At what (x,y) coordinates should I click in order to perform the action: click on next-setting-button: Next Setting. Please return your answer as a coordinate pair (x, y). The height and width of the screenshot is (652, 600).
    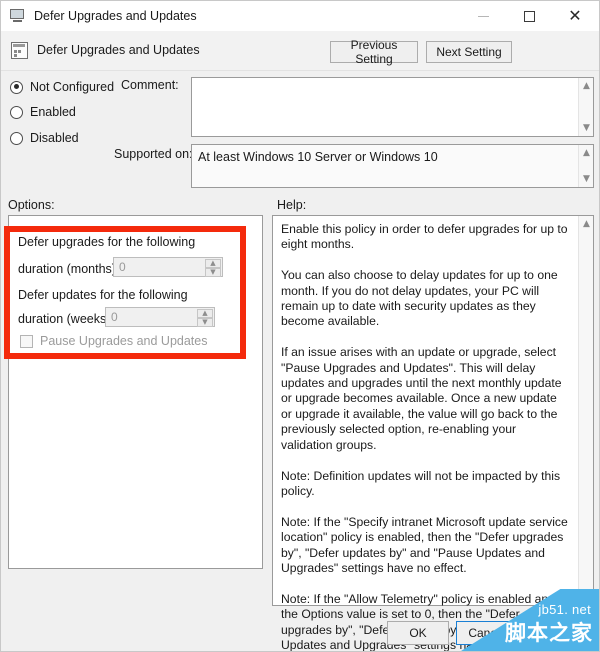
    Looking at the image, I should click on (469, 52).